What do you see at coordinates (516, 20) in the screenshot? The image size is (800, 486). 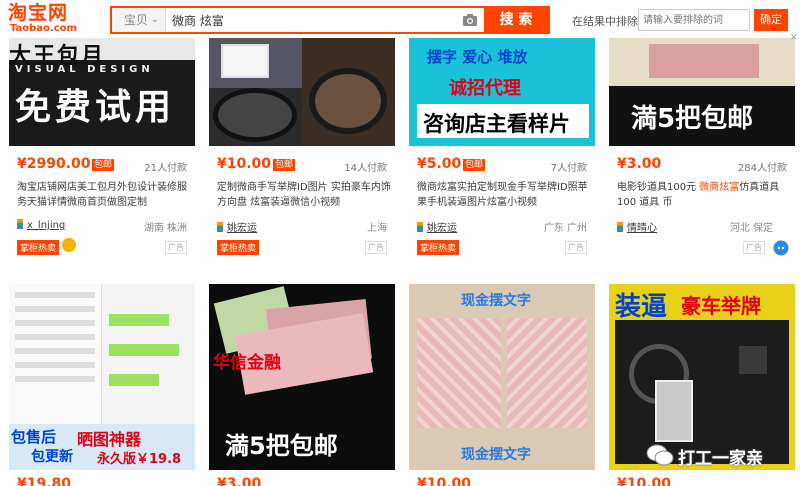 I see `search-button: 搜 索` at bounding box center [516, 20].